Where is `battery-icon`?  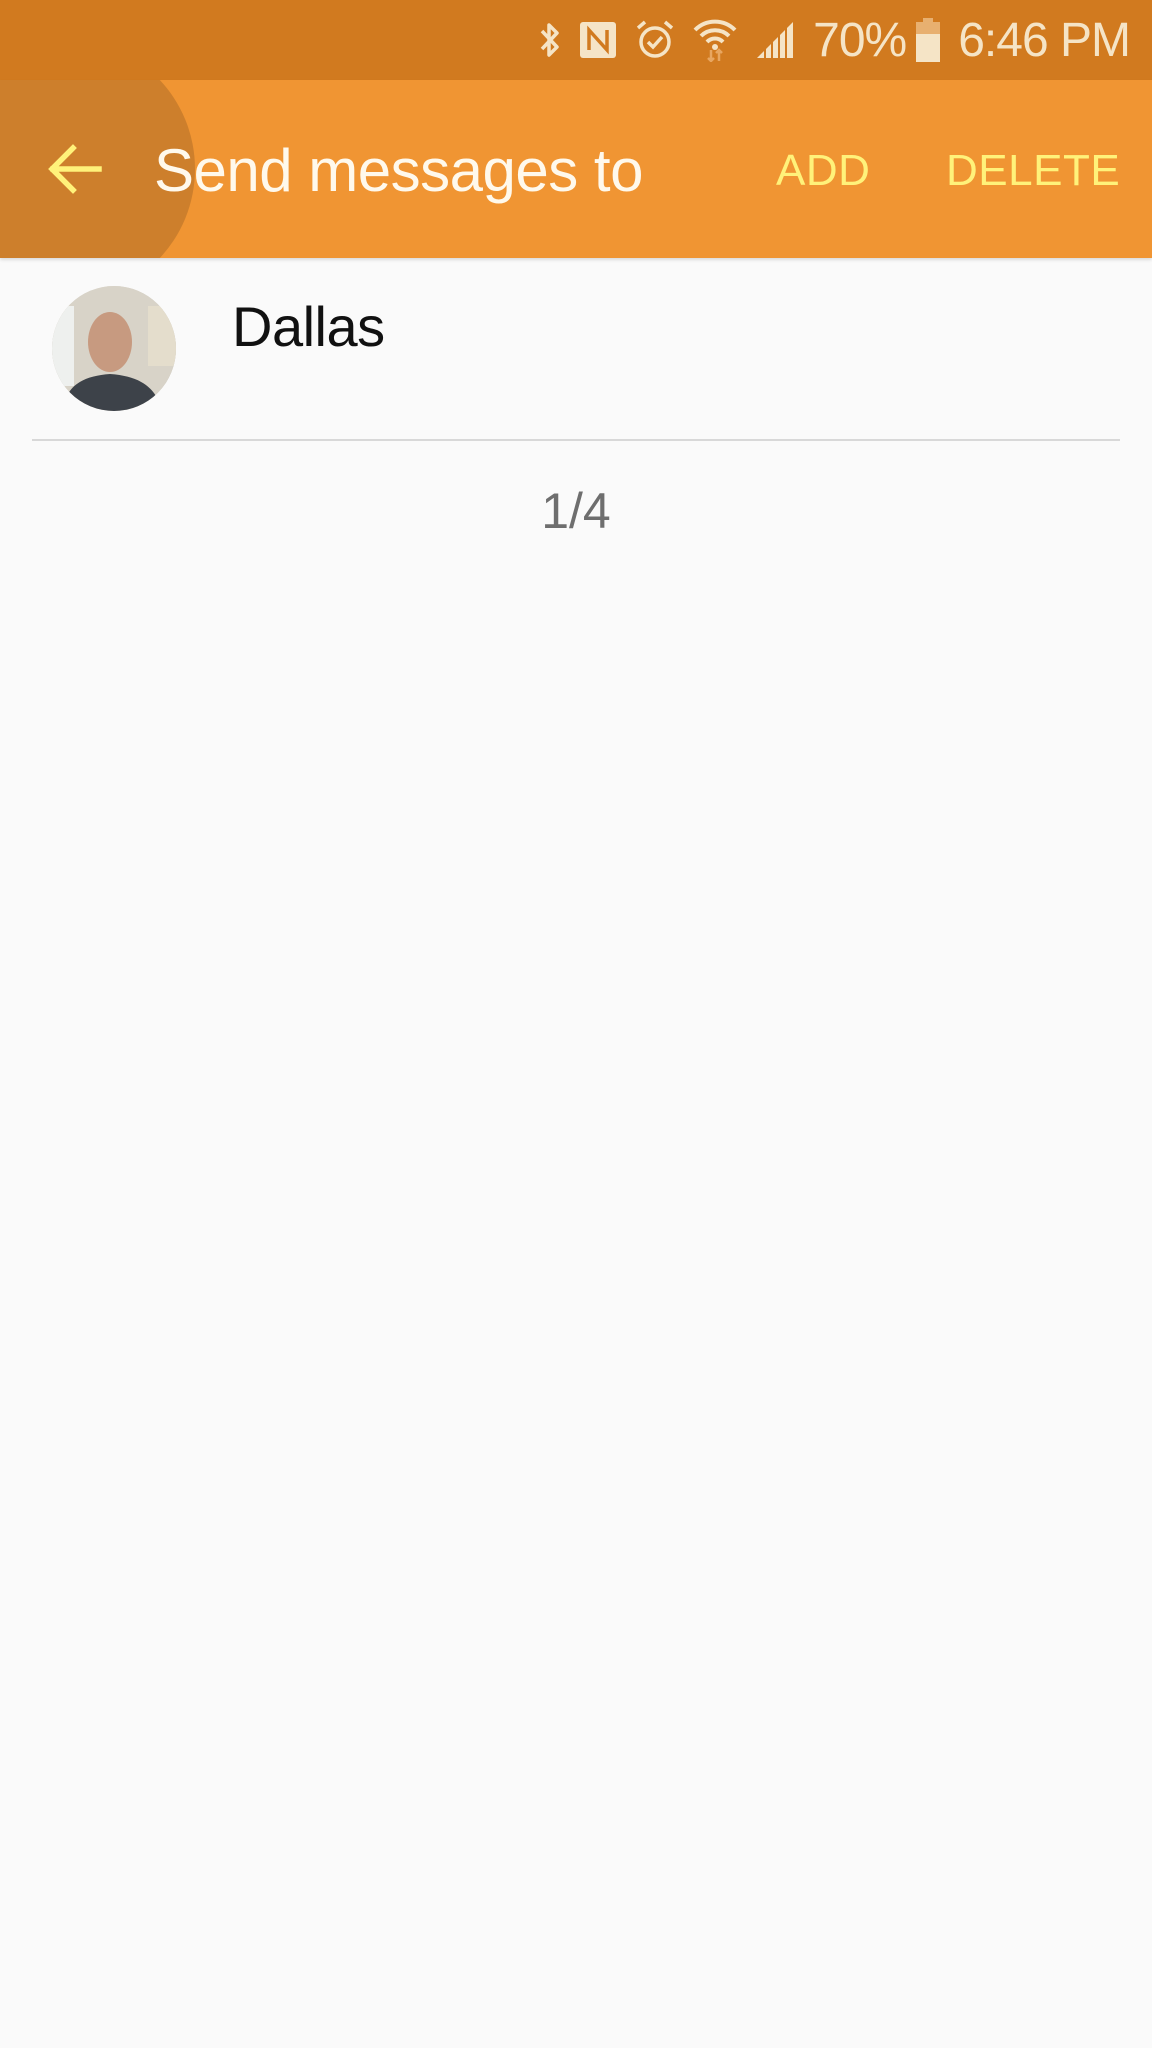 battery-icon is located at coordinates (928, 40).